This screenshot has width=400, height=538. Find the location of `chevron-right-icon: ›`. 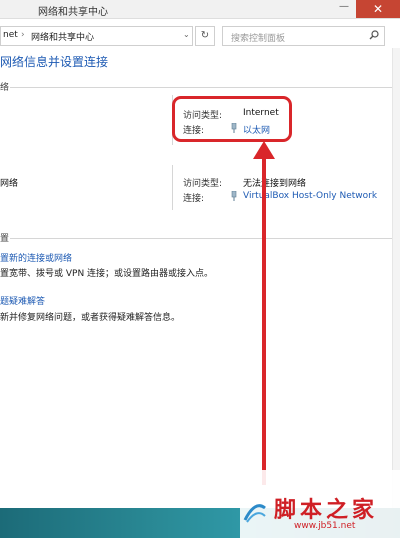

chevron-right-icon: › is located at coordinates (23, 35).